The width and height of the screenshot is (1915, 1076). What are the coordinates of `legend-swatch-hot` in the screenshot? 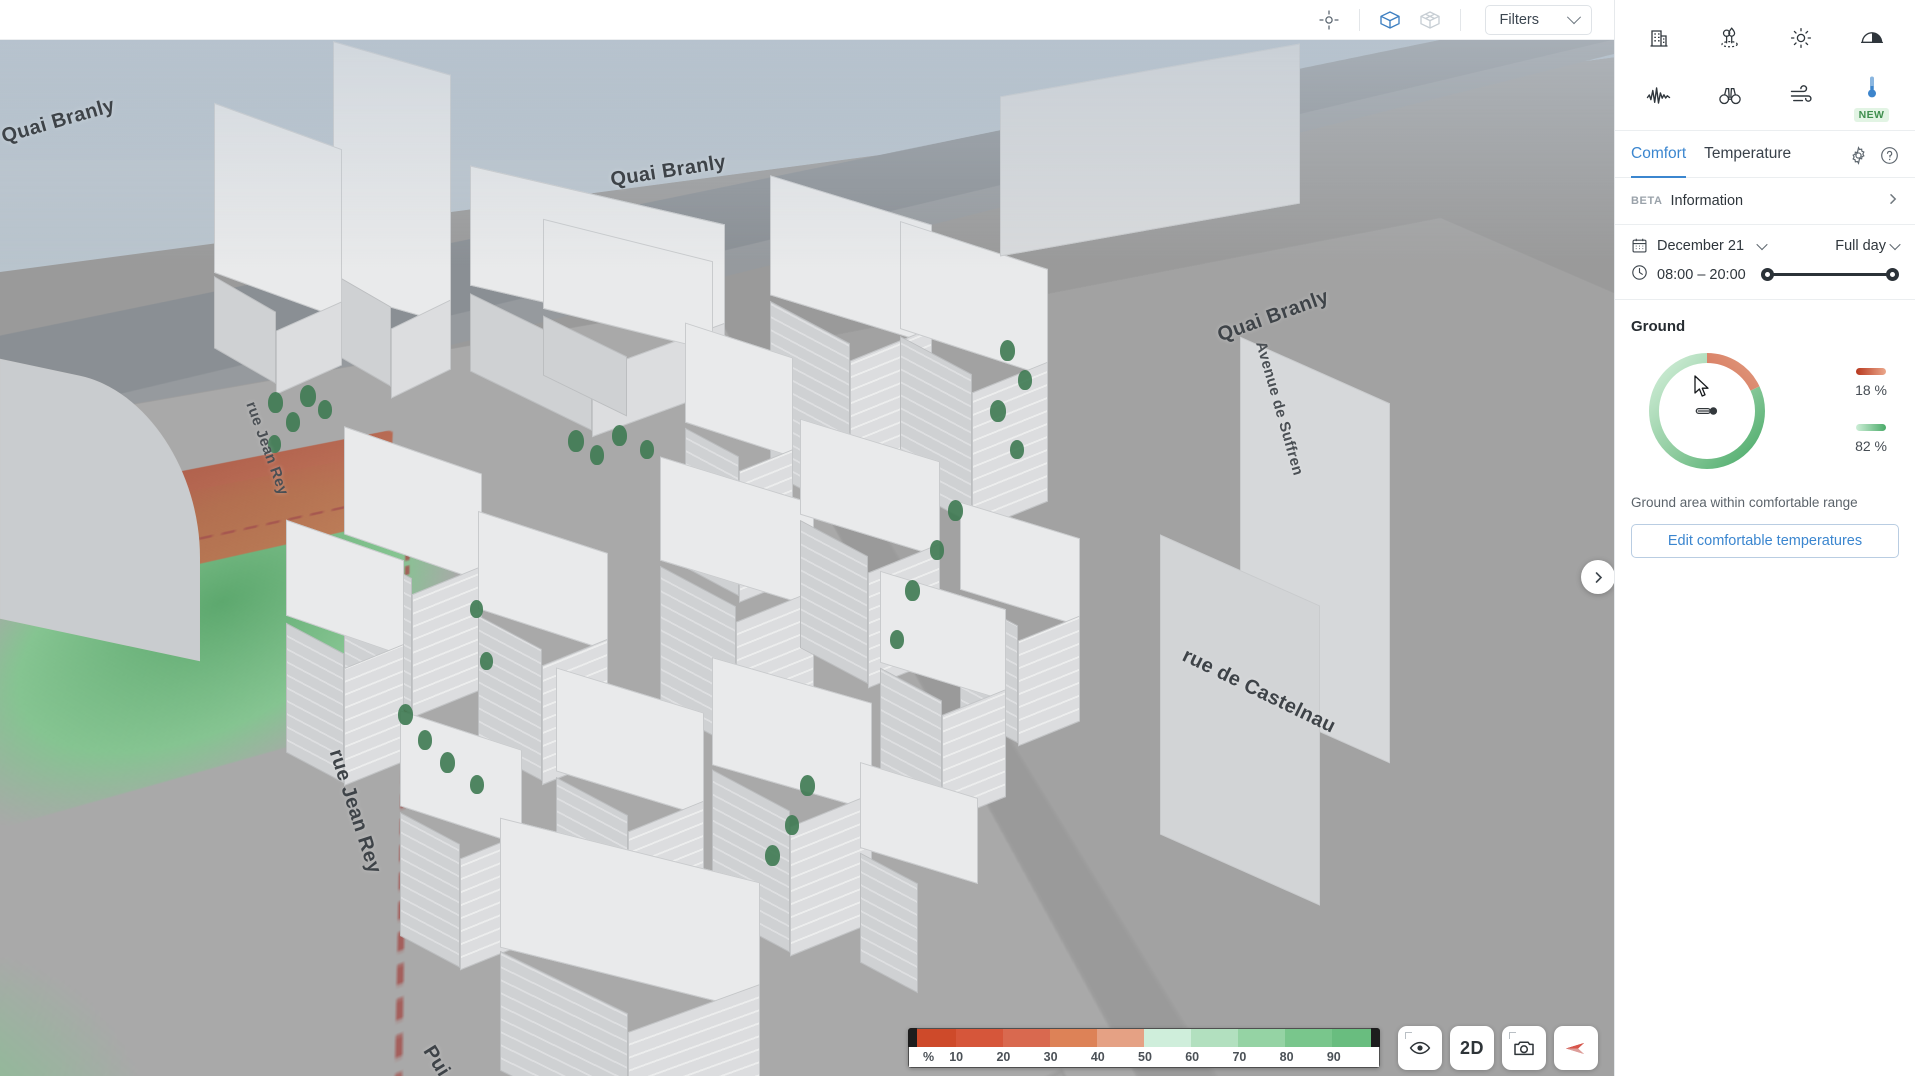 It's located at (1871, 371).